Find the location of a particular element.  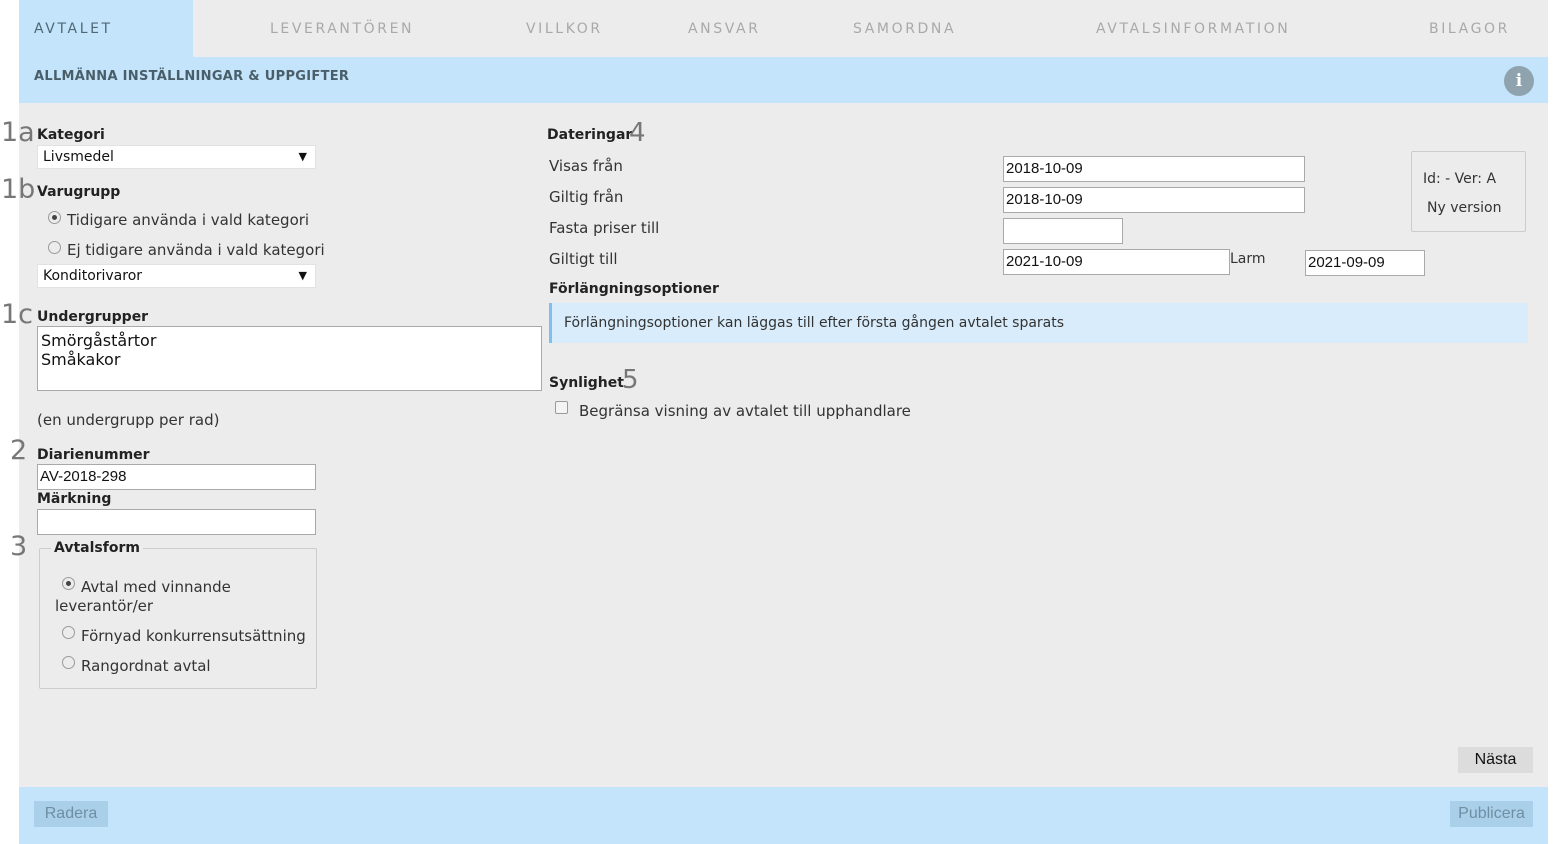

fasta-priser-input is located at coordinates (1063, 231).